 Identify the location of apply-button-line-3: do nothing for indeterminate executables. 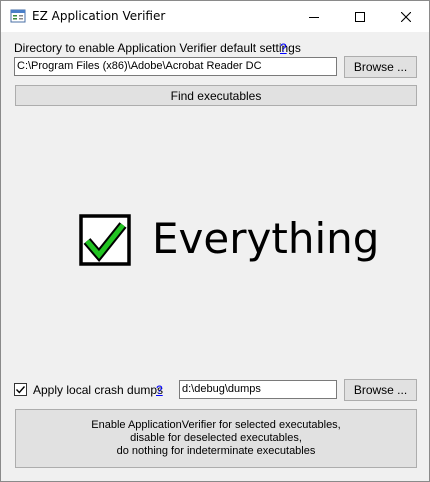
(216, 451).